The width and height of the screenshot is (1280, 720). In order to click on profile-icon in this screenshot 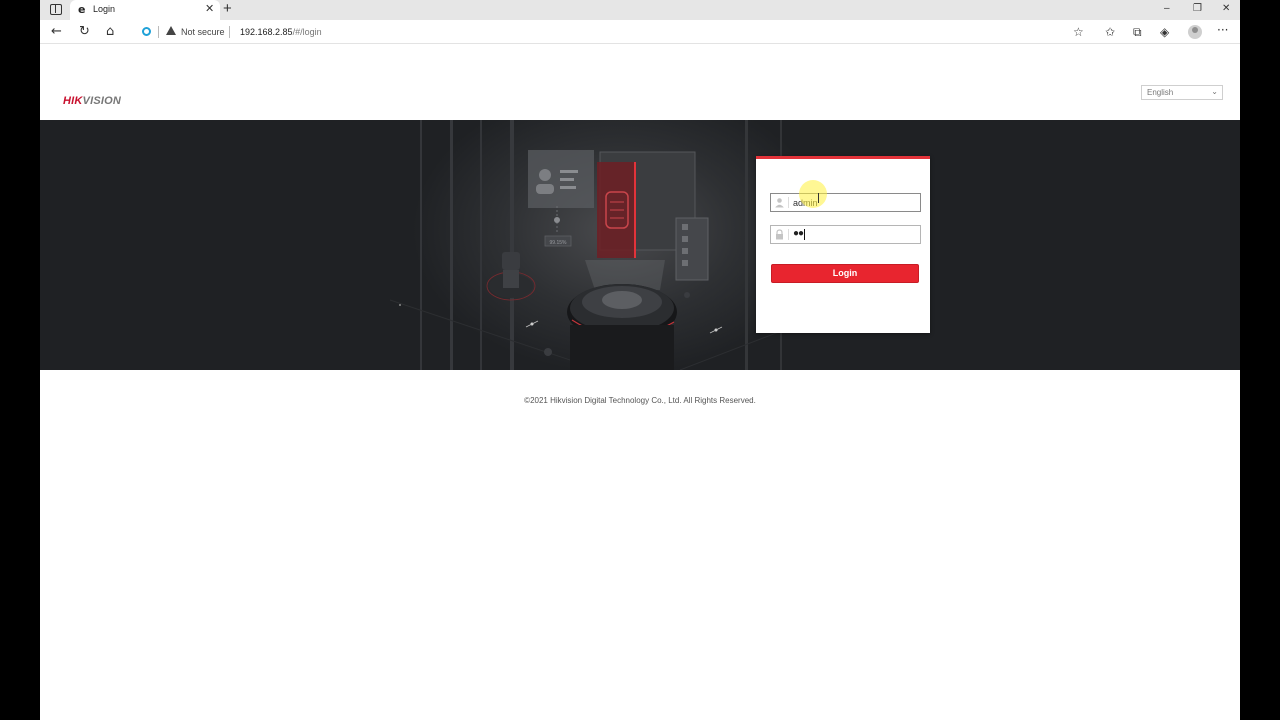, I will do `click(1195, 32)`.